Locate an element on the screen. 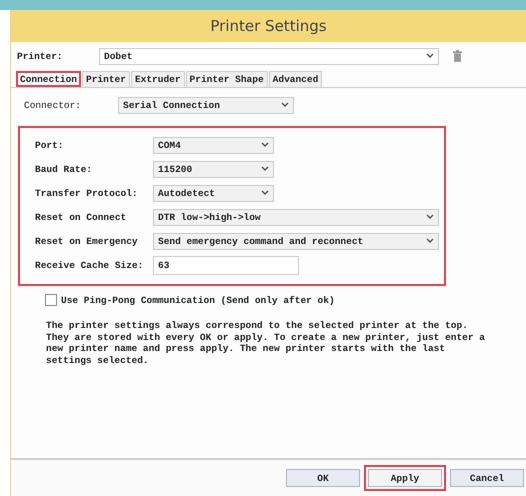 Image resolution: width=526 pixels, height=496 pixels. field-label: Transfer Protocol: is located at coordinates (87, 193).